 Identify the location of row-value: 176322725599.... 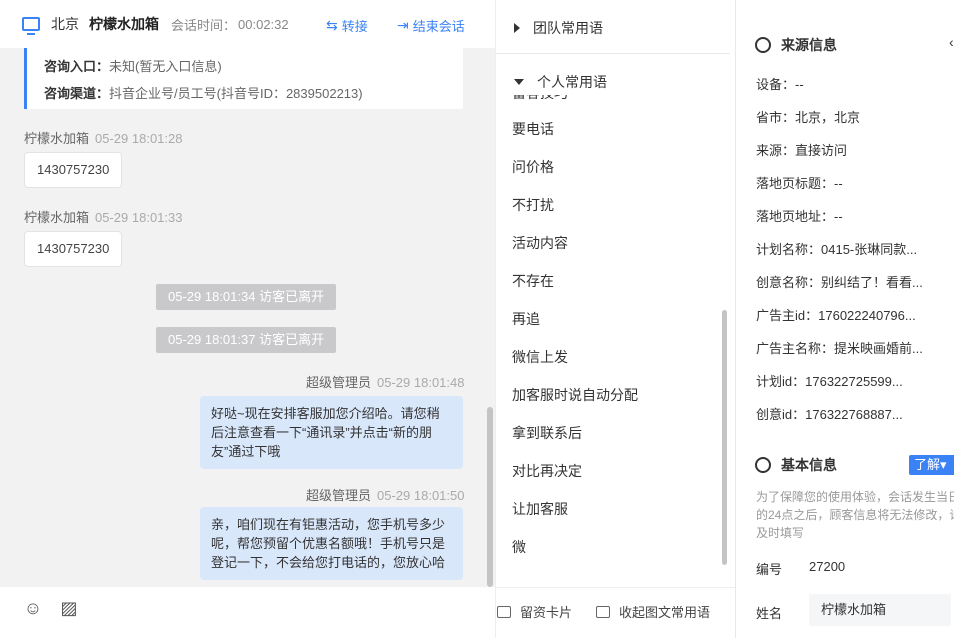
(854, 381).